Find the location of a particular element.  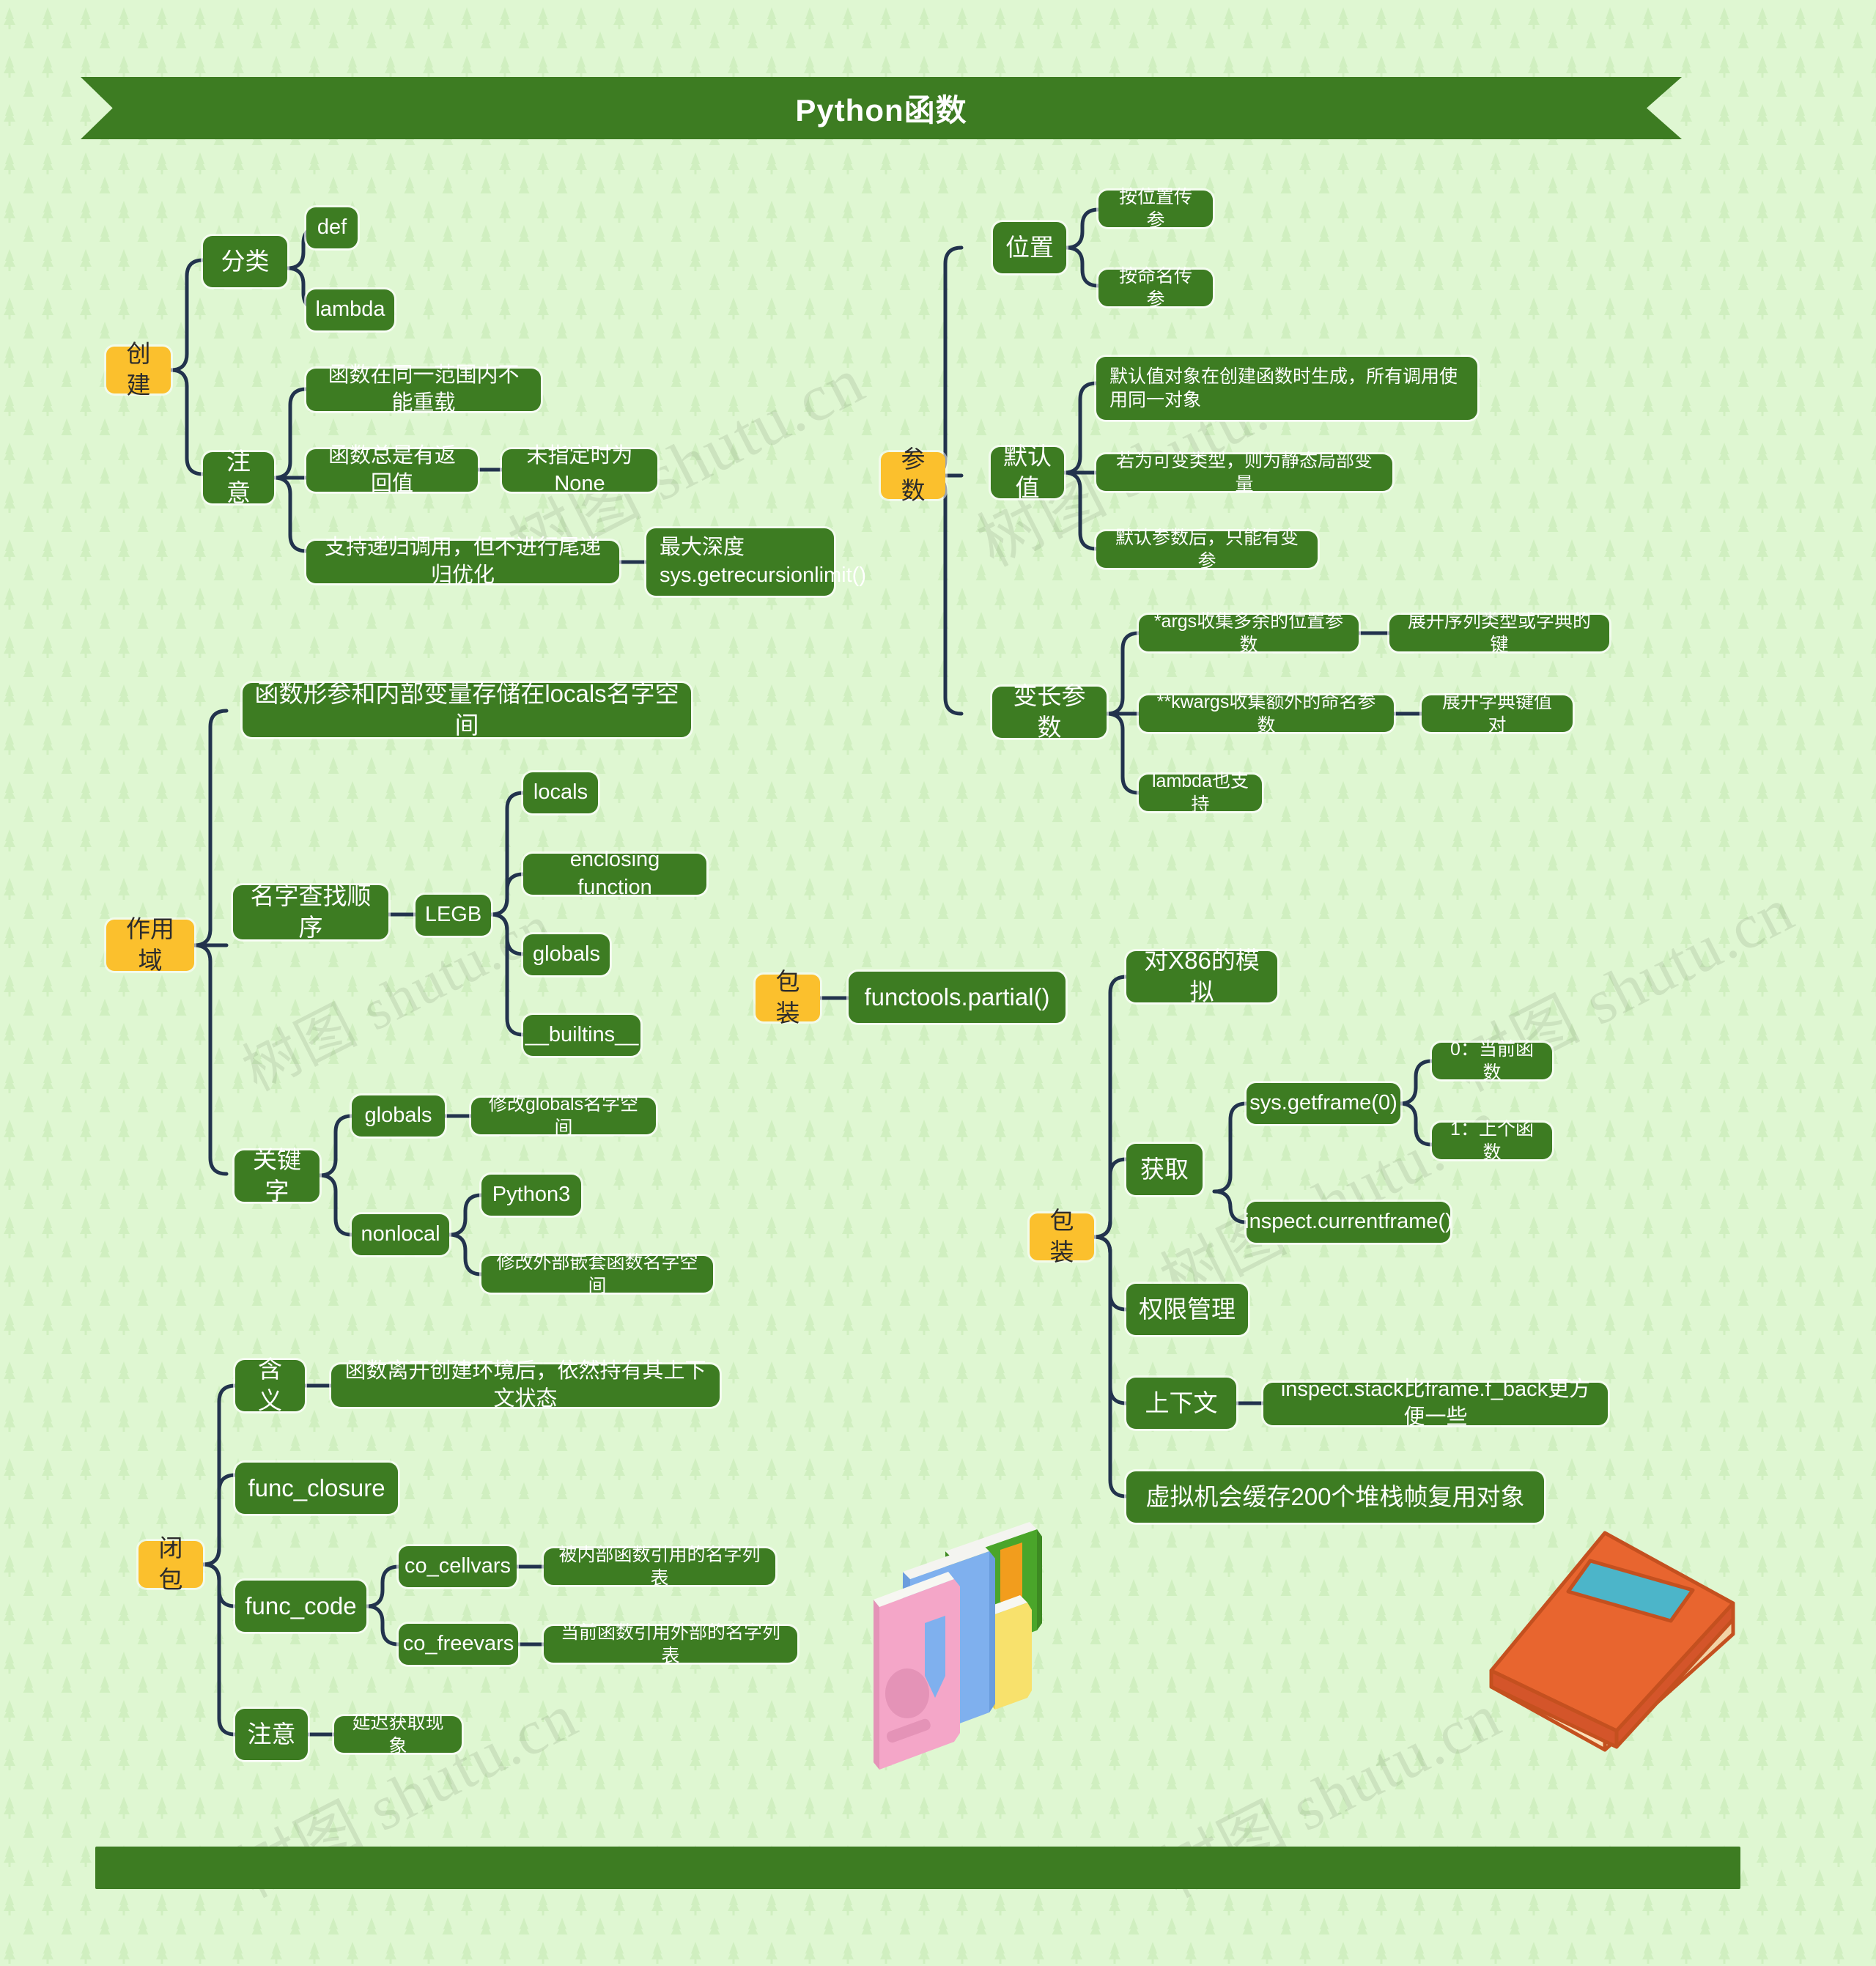

node-func-code: func_code is located at coordinates (300, 1606).